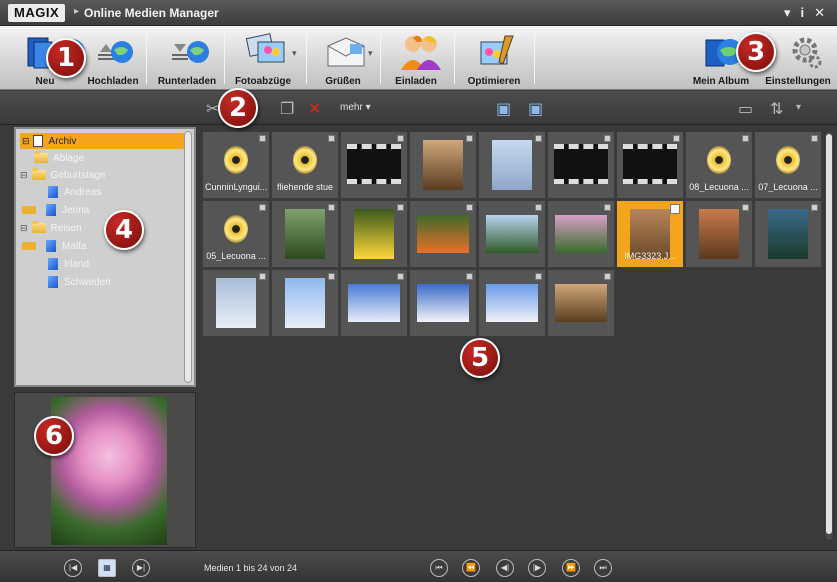 The width and height of the screenshot is (837, 582). I want to click on minimize-icon: ▾, so click(787, 13).